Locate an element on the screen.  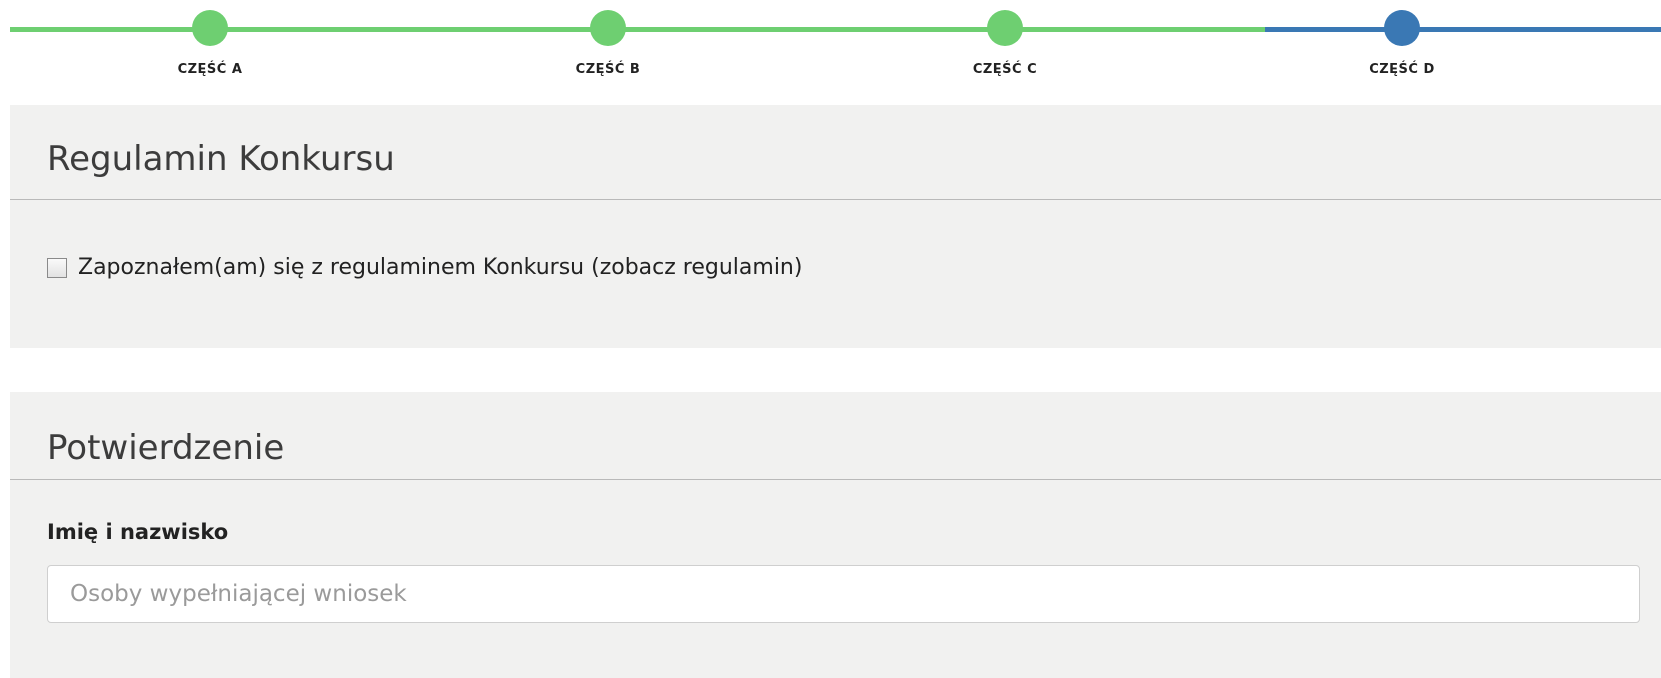
step-a: CZĘŚĆ A is located at coordinates (210, 43).